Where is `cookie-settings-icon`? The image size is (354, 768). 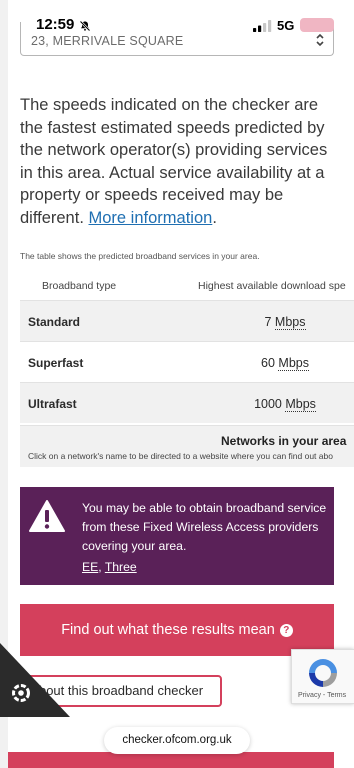
cookie-settings-icon is located at coordinates (35, 680).